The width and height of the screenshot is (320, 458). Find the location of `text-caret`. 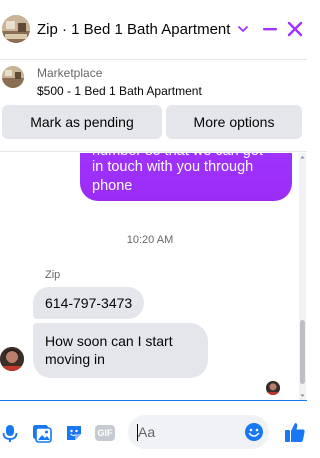

text-caret is located at coordinates (137, 432).